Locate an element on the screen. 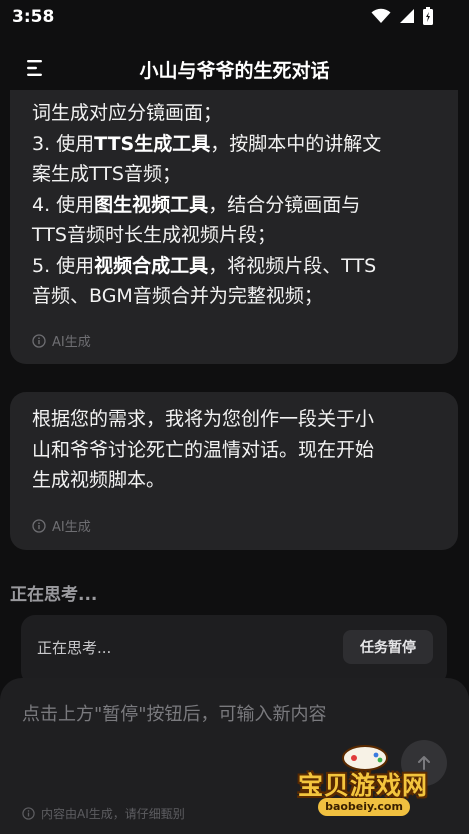  line-segment: 5. 使用 is located at coordinates (63, 265).